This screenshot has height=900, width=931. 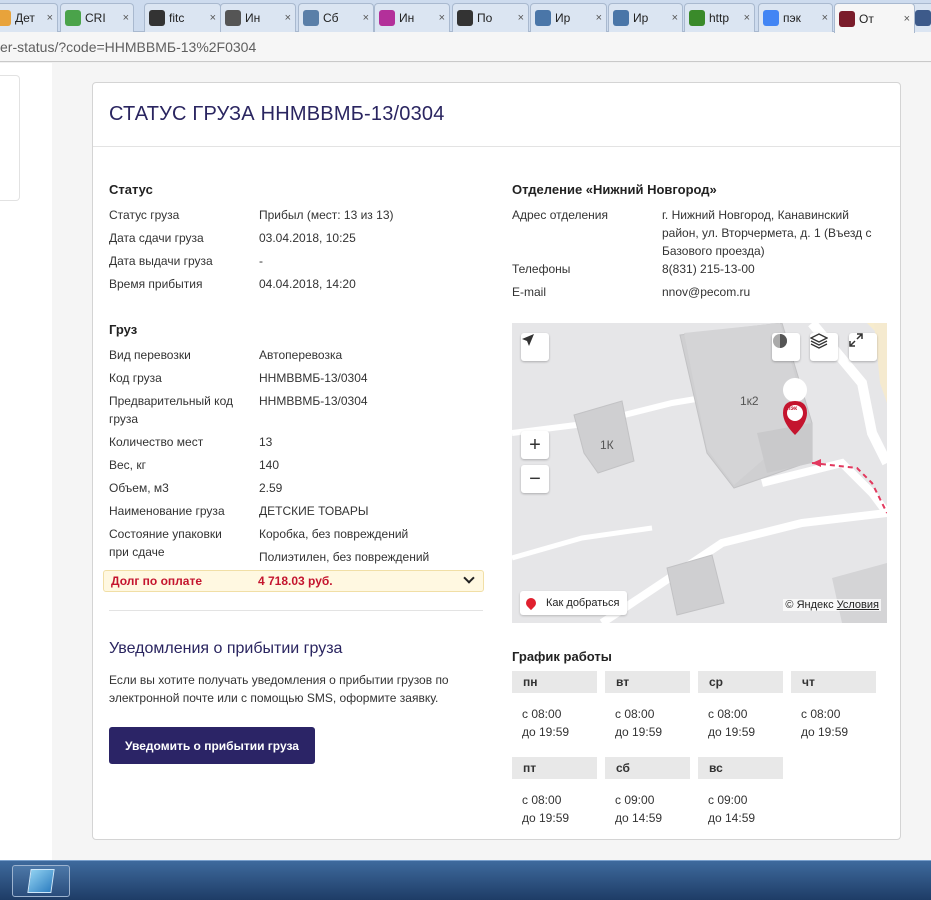 I want to click on browser-tab: По ×, so click(x=490, y=17).